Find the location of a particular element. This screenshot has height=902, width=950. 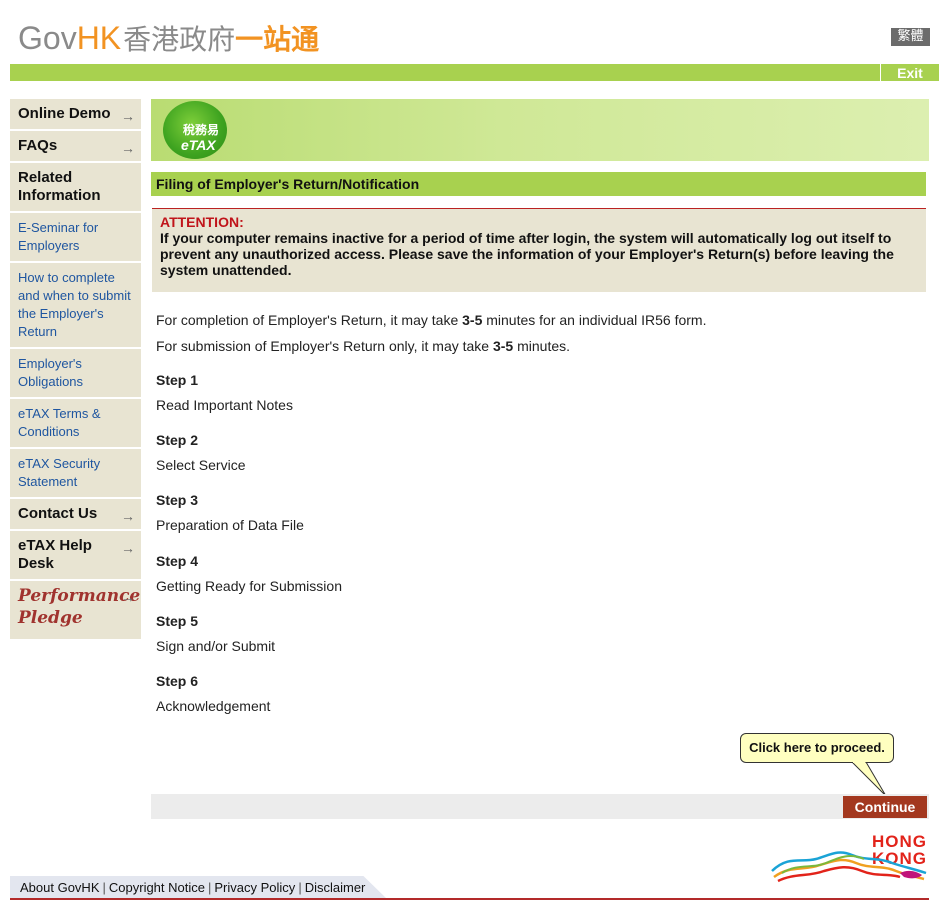

footer-link-copyright-notice: Copyright Notice is located at coordinates (157, 887).